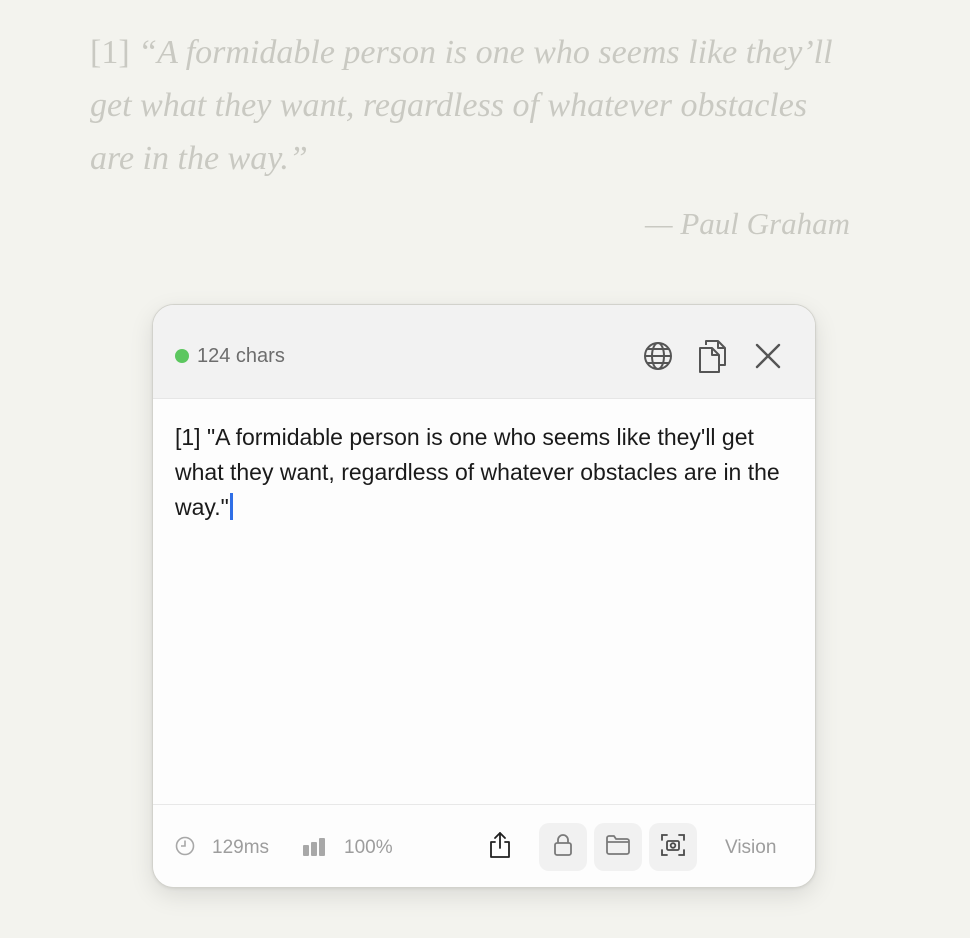 The height and width of the screenshot is (938, 970). I want to click on processing-time: 129ms, so click(241, 847).